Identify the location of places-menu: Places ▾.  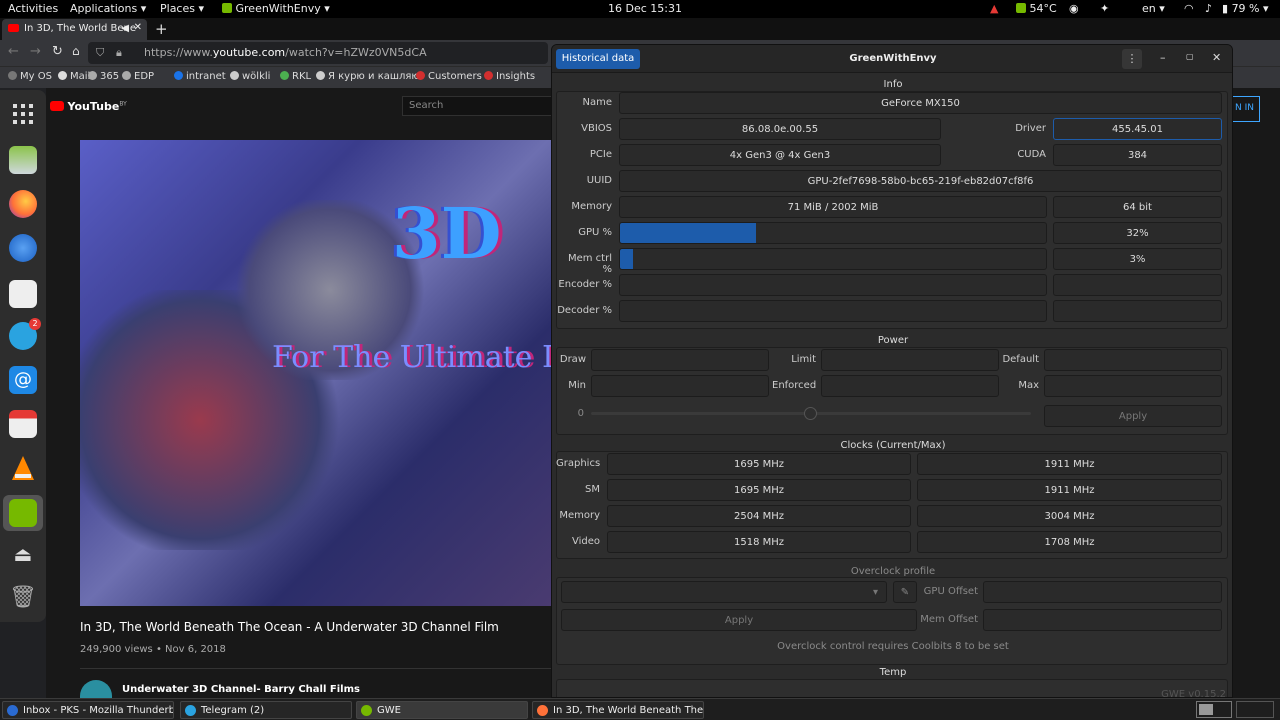
(182, 8).